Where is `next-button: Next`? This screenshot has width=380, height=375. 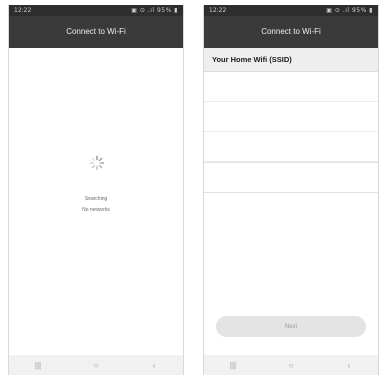 next-button: Next is located at coordinates (291, 326).